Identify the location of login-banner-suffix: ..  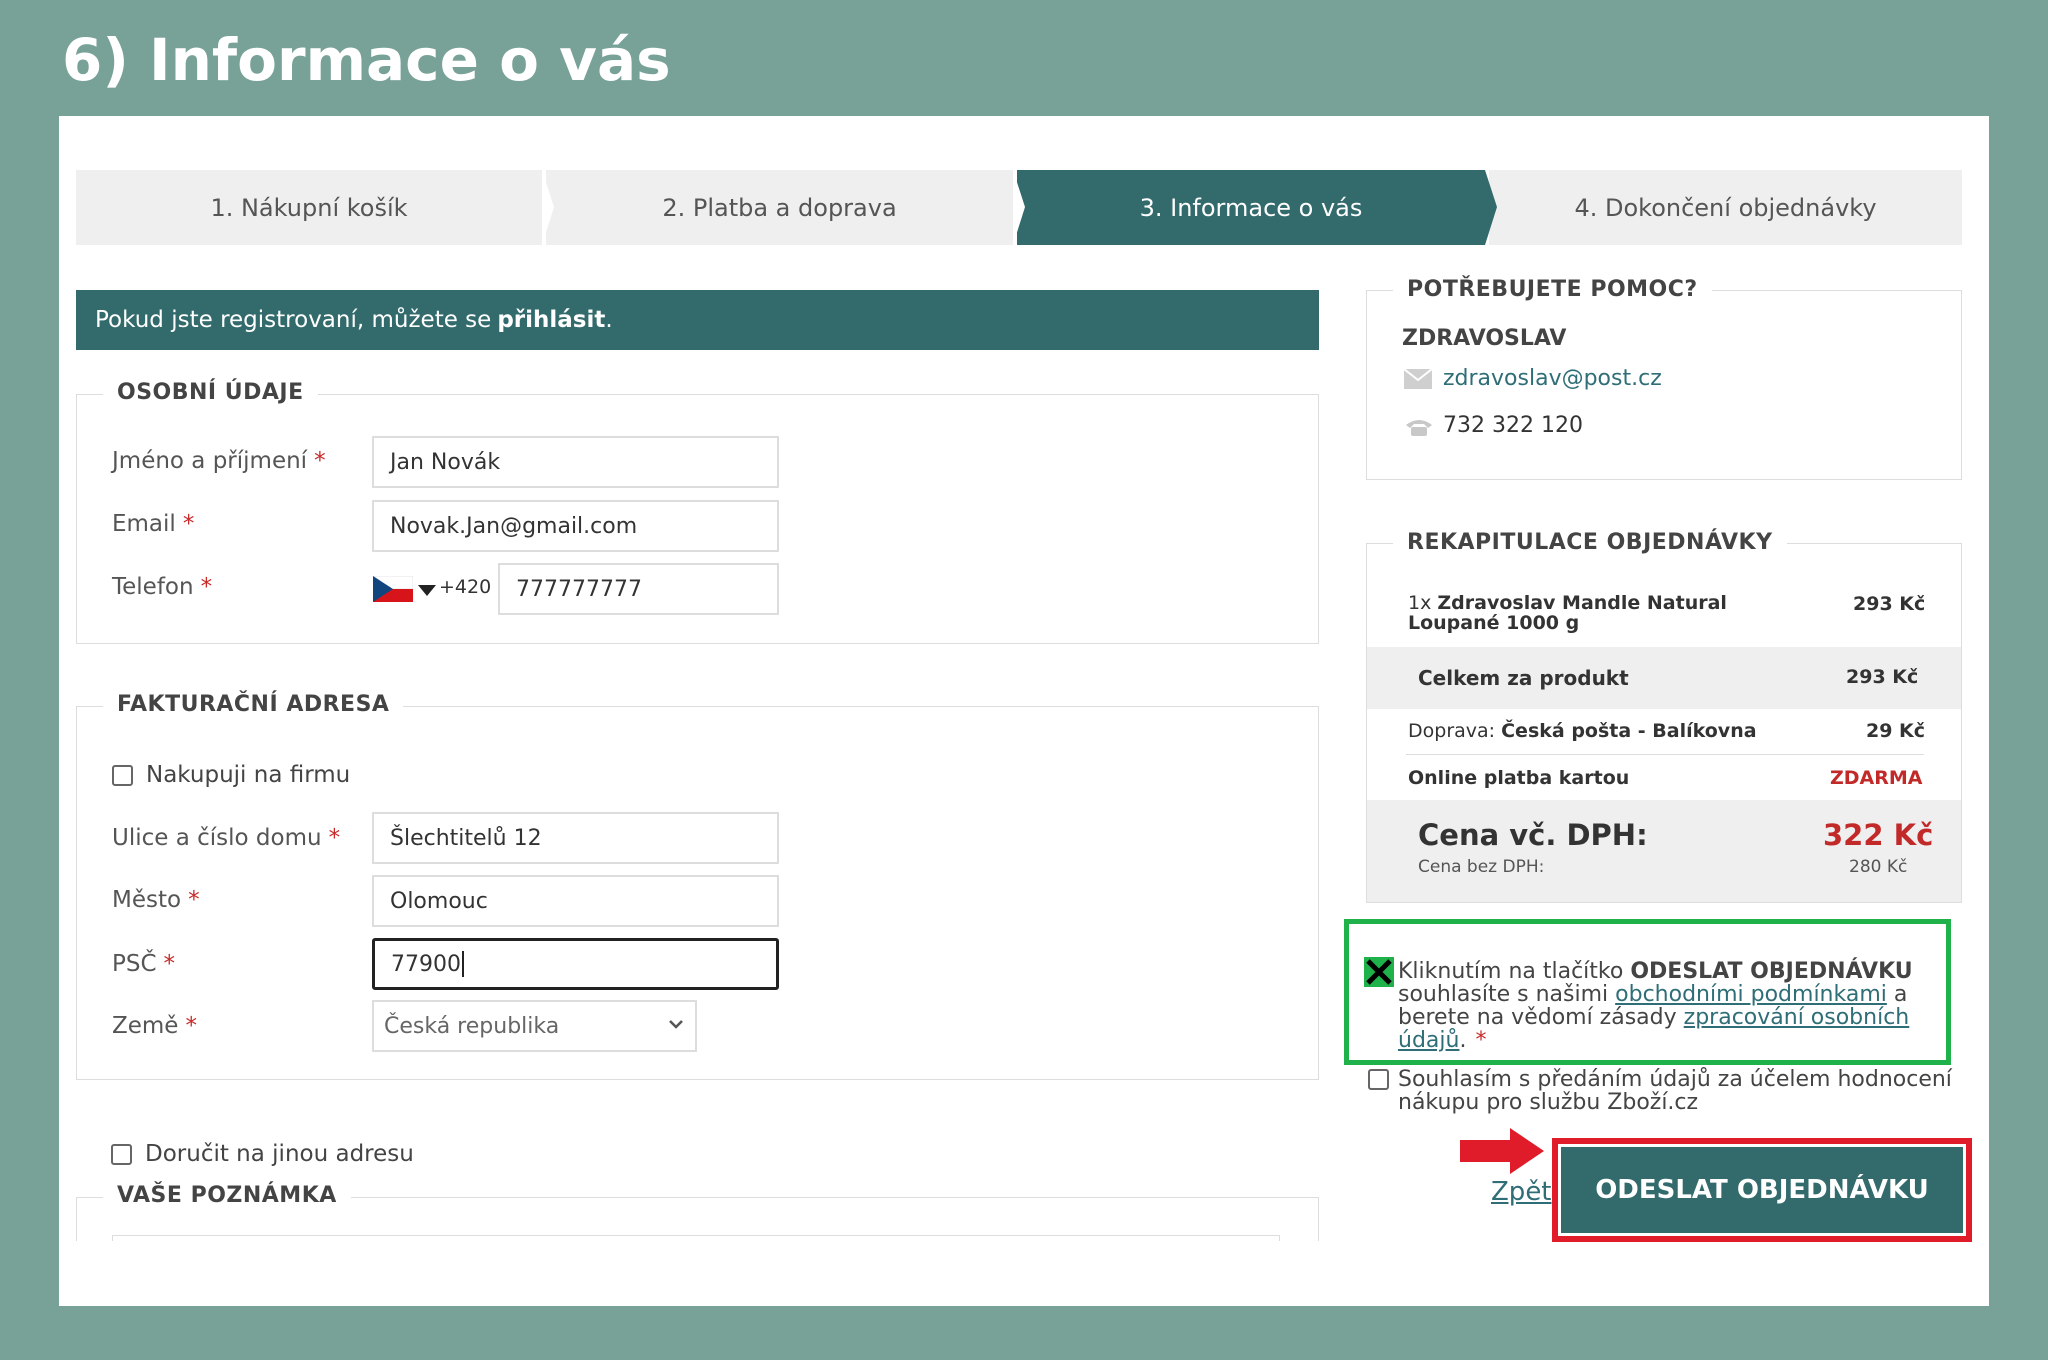
(609, 320).